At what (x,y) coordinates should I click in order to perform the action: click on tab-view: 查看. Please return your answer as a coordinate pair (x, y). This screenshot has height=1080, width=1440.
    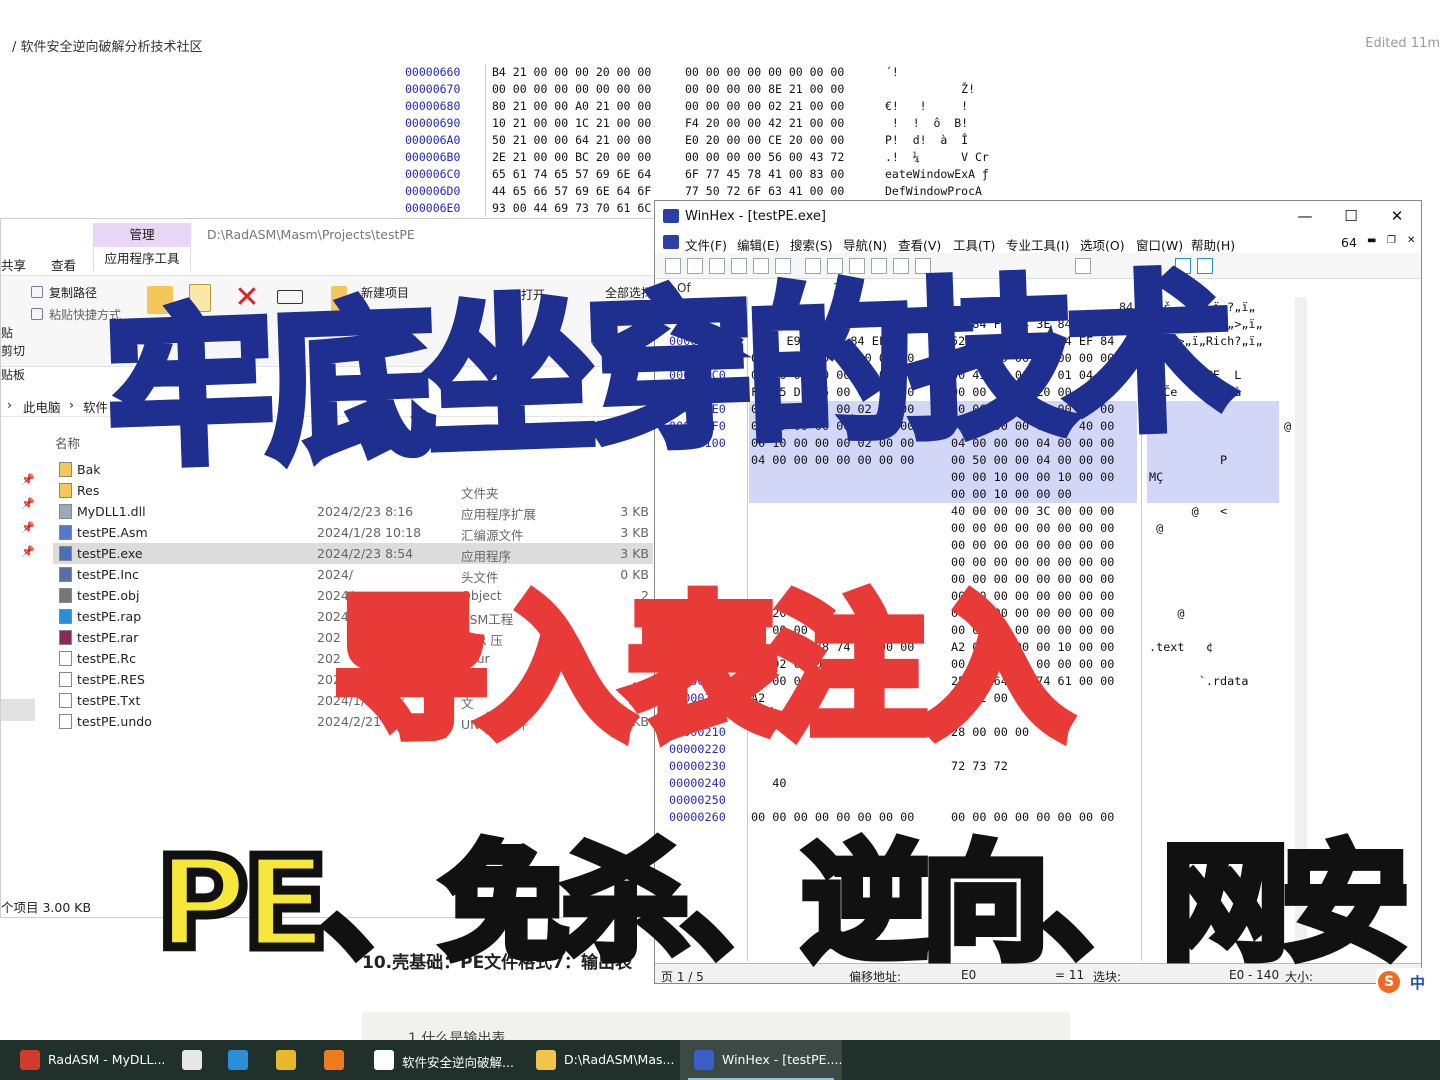
    Looking at the image, I should click on (63, 264).